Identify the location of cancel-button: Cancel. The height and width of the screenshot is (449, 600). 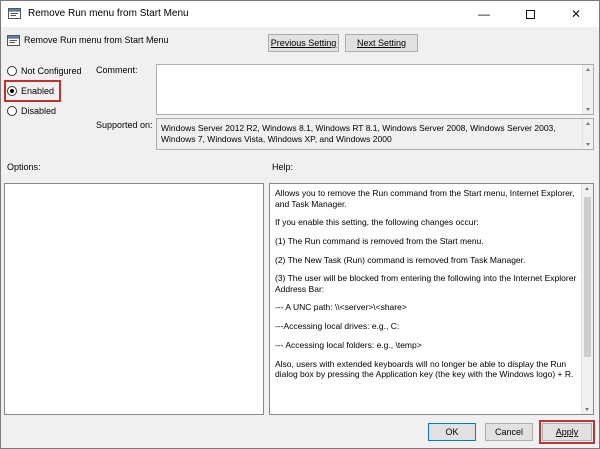
(509, 432).